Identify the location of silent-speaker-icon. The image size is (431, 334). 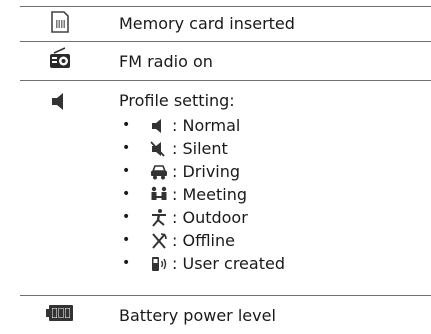
(159, 149).